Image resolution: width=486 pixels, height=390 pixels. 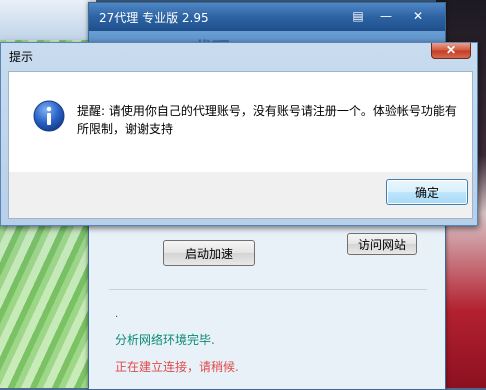 I want to click on ok-button: 确定, so click(x=427, y=192).